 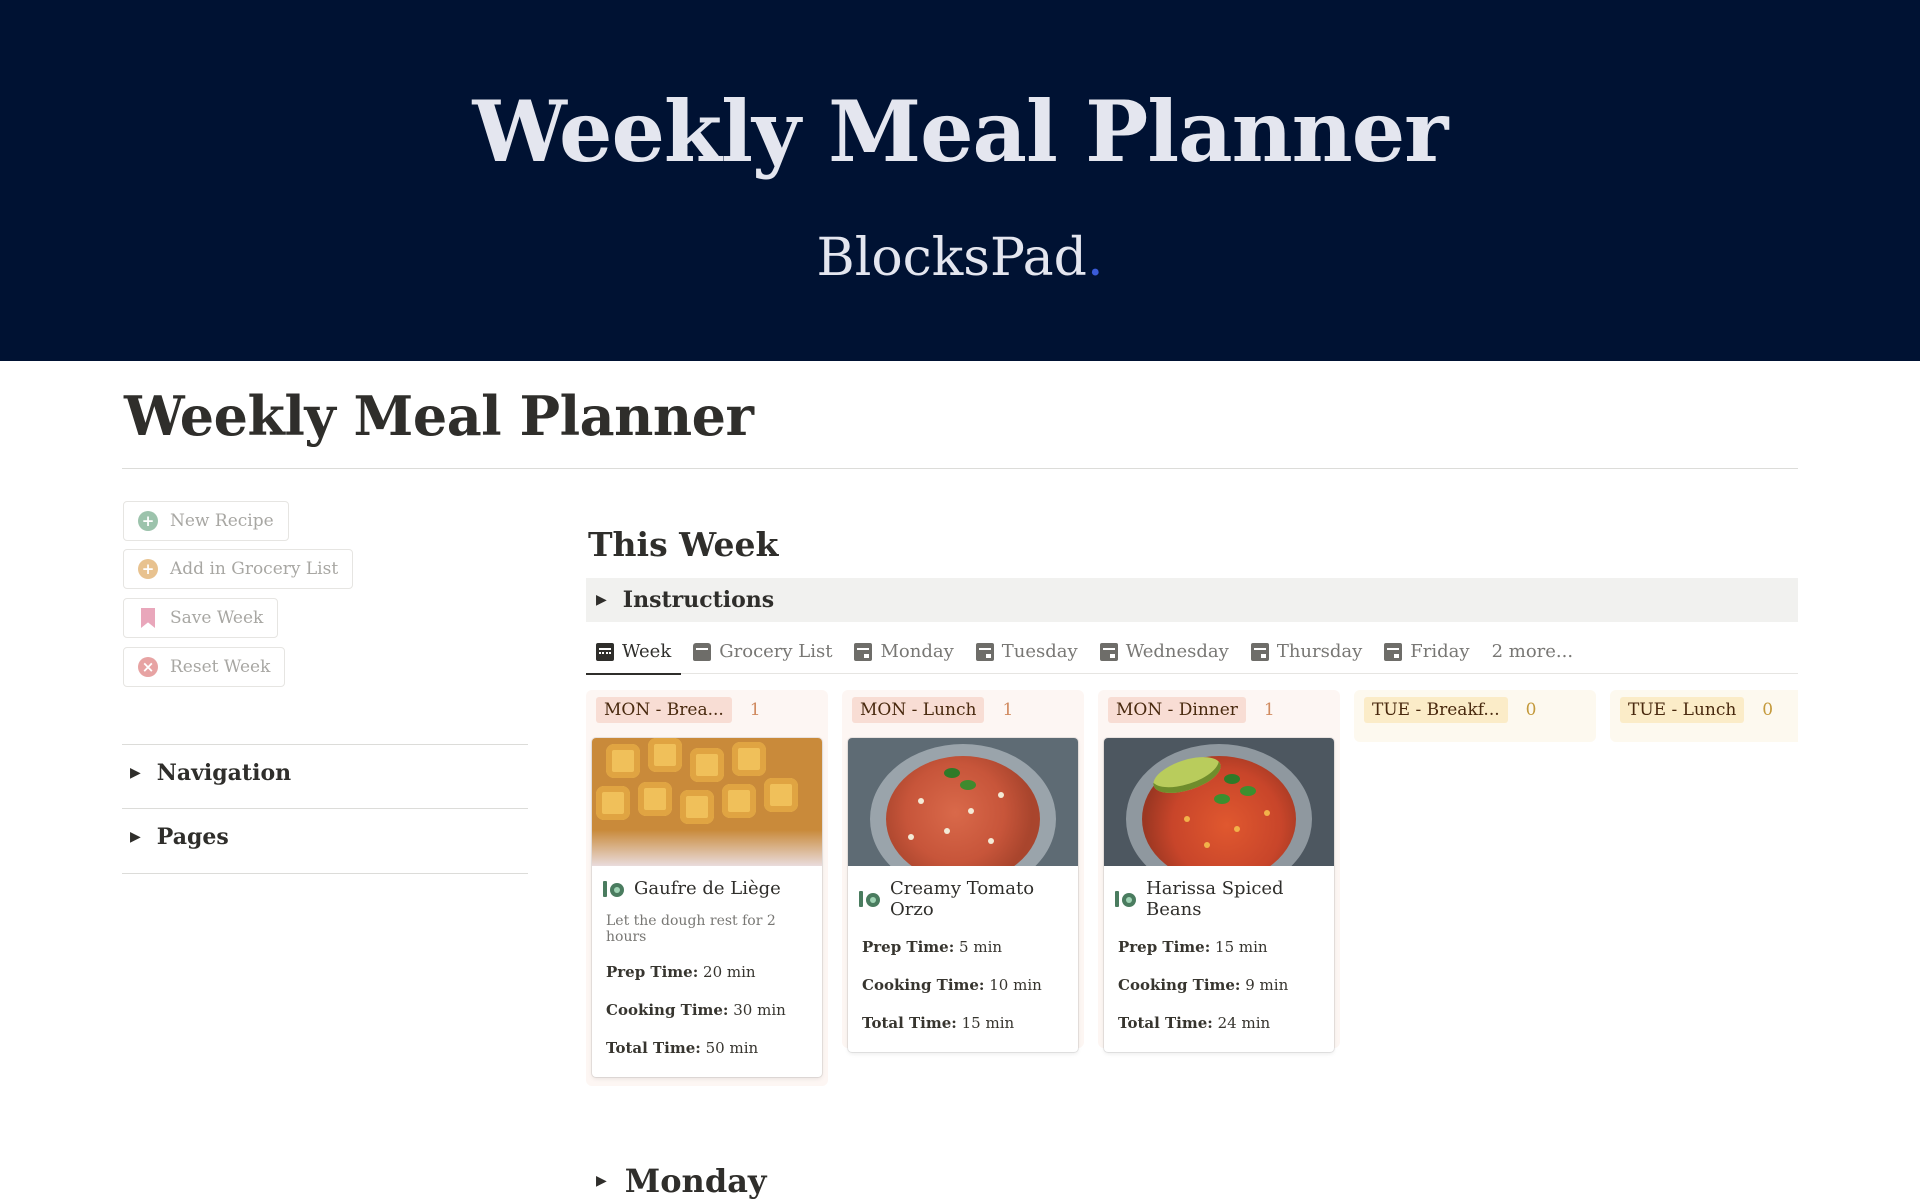 I want to click on prop-value: 5 min, so click(x=981, y=947).